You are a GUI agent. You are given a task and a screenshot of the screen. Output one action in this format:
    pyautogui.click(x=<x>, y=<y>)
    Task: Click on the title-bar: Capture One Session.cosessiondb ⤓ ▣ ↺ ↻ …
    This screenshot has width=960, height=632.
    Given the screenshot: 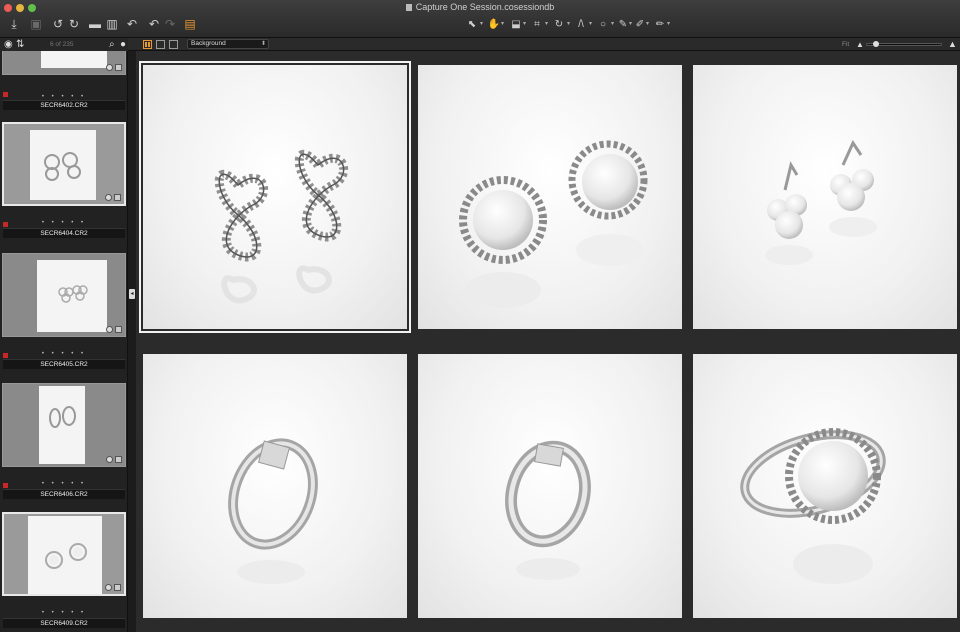 What is the action you would take?
    pyautogui.click(x=480, y=19)
    